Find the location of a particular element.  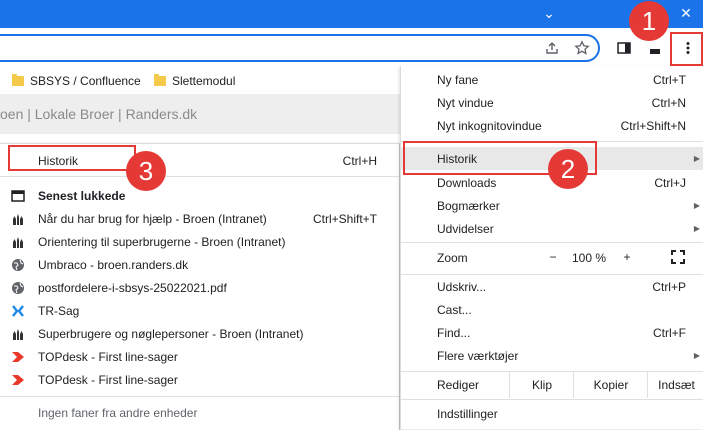

chevron-down-icon: ⌄ is located at coordinates (549, 14).